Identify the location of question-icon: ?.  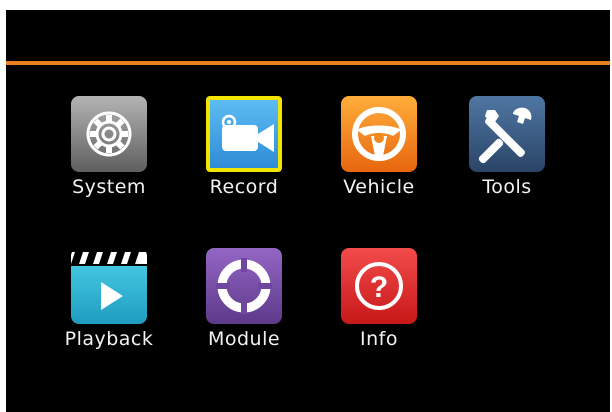
(379, 286).